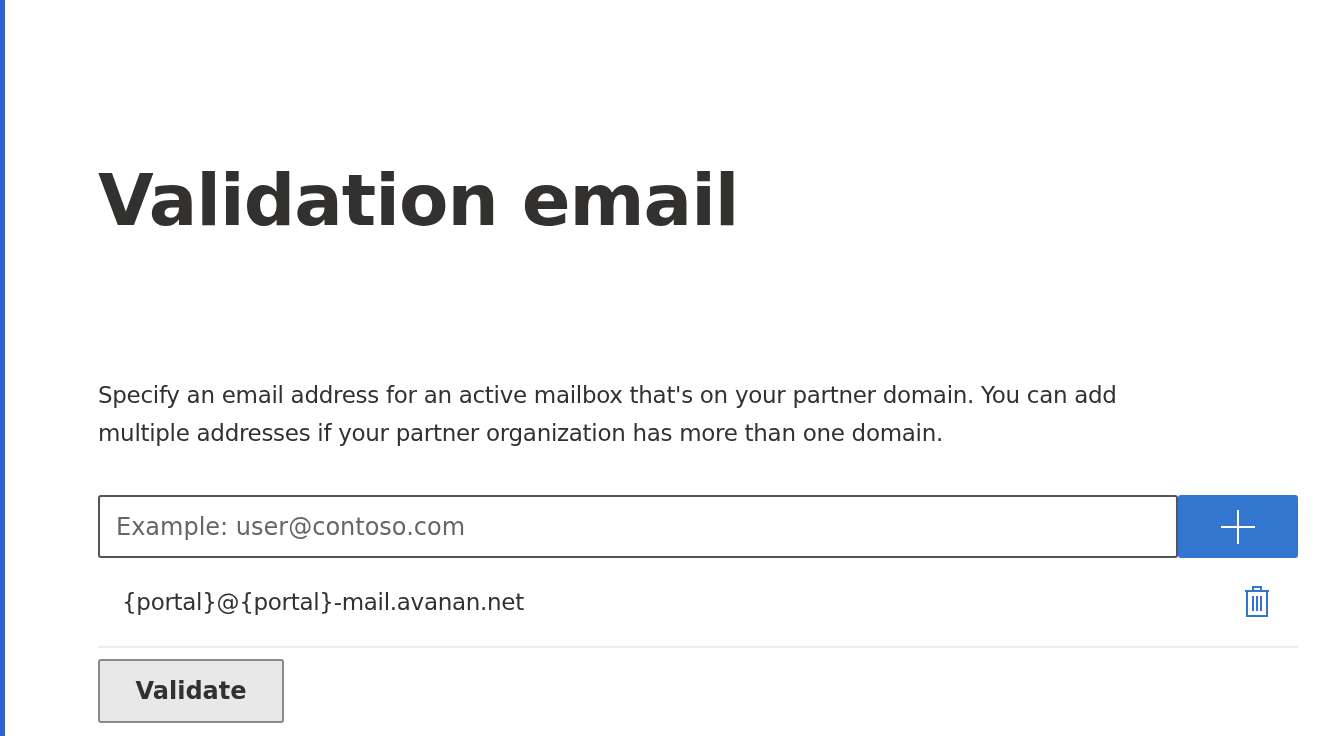  What do you see at coordinates (419, 200) in the screenshot?
I see `page-title: Validation email` at bounding box center [419, 200].